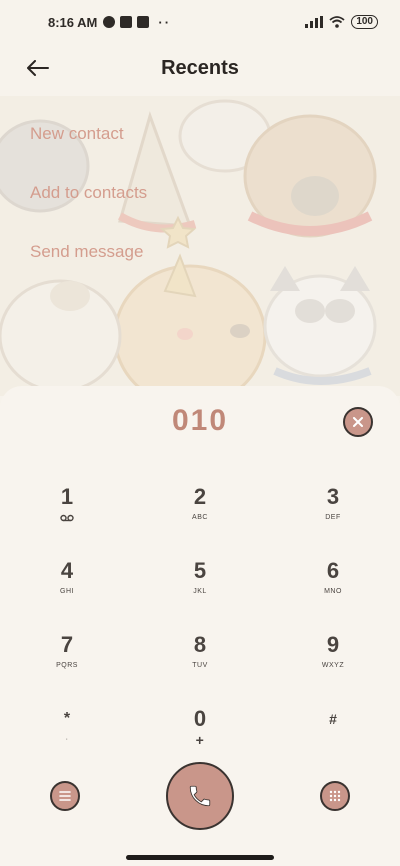  What do you see at coordinates (67, 518) in the screenshot?
I see `voicemail-icon` at bounding box center [67, 518].